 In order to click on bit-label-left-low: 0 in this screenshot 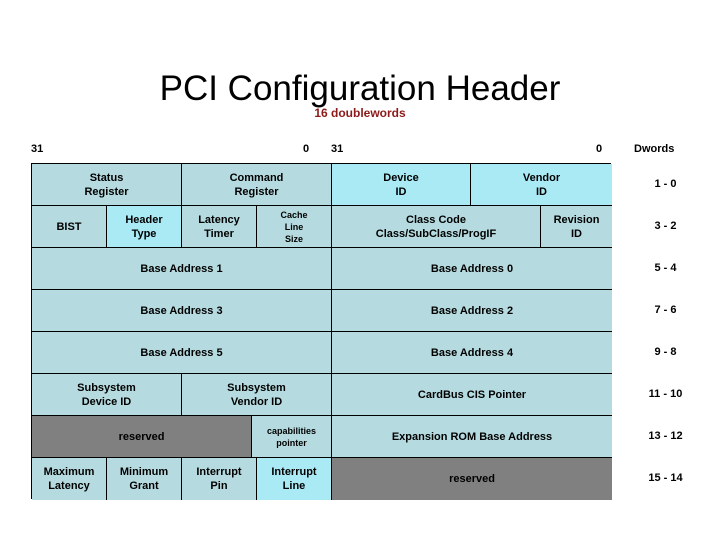, I will do `click(306, 149)`.